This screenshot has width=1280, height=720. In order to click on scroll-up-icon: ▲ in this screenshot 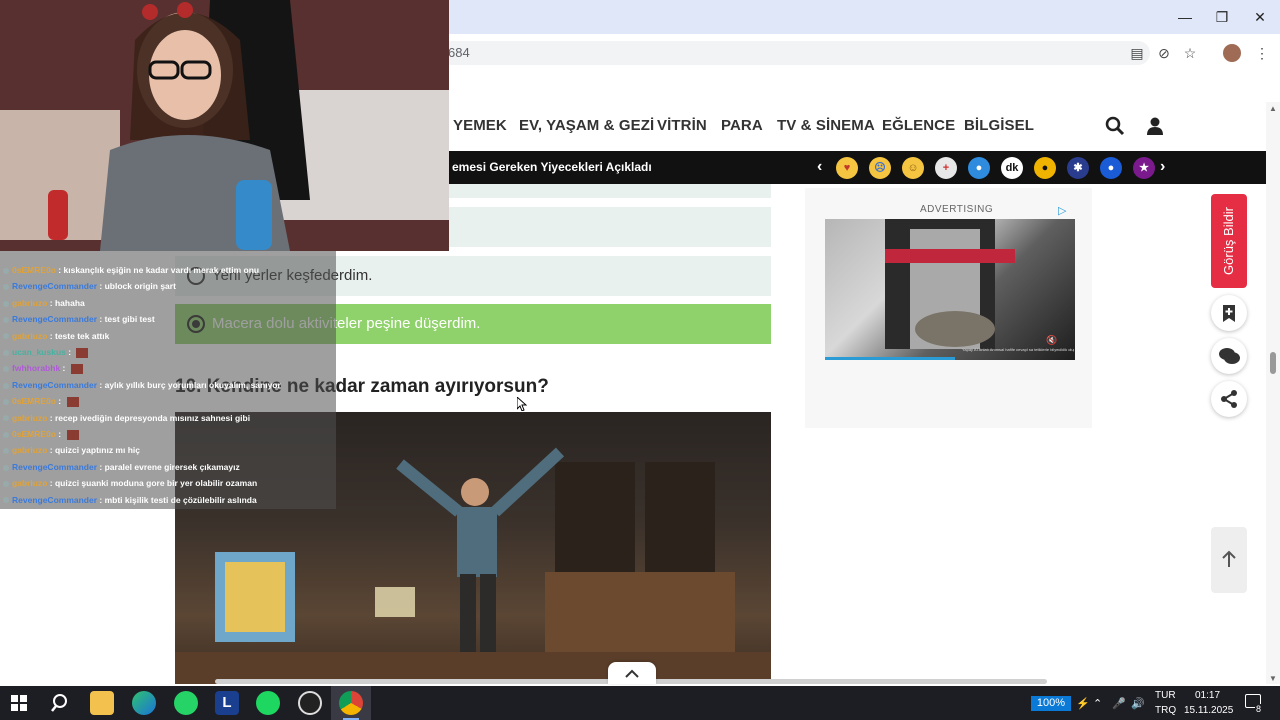, I will do `click(1273, 108)`.